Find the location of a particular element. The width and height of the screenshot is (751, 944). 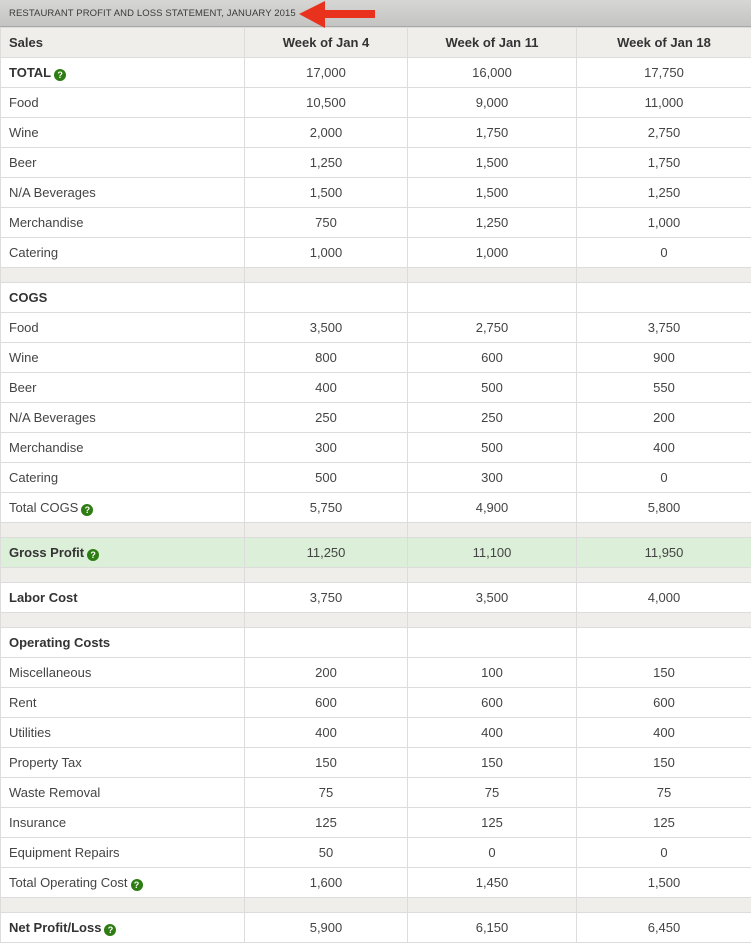

table-row: COGS is located at coordinates (375, 297).